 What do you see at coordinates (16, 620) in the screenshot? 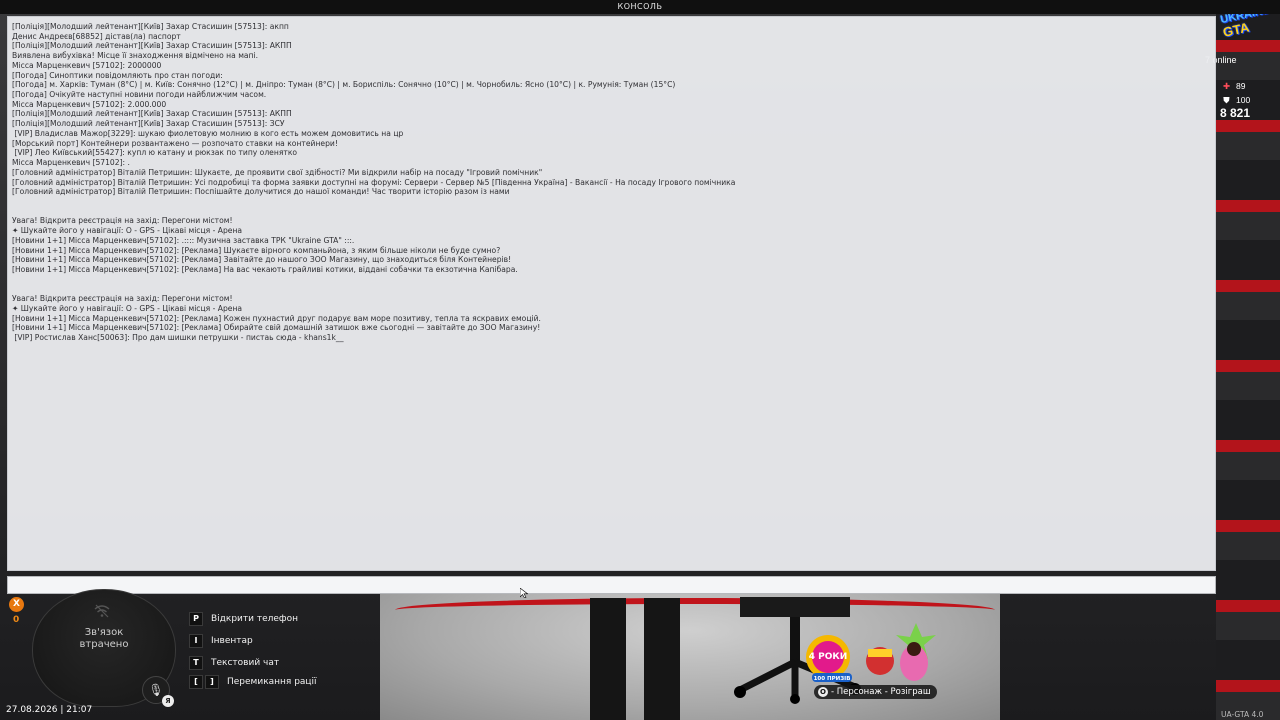
I see `x-count: 0` at bounding box center [16, 620].